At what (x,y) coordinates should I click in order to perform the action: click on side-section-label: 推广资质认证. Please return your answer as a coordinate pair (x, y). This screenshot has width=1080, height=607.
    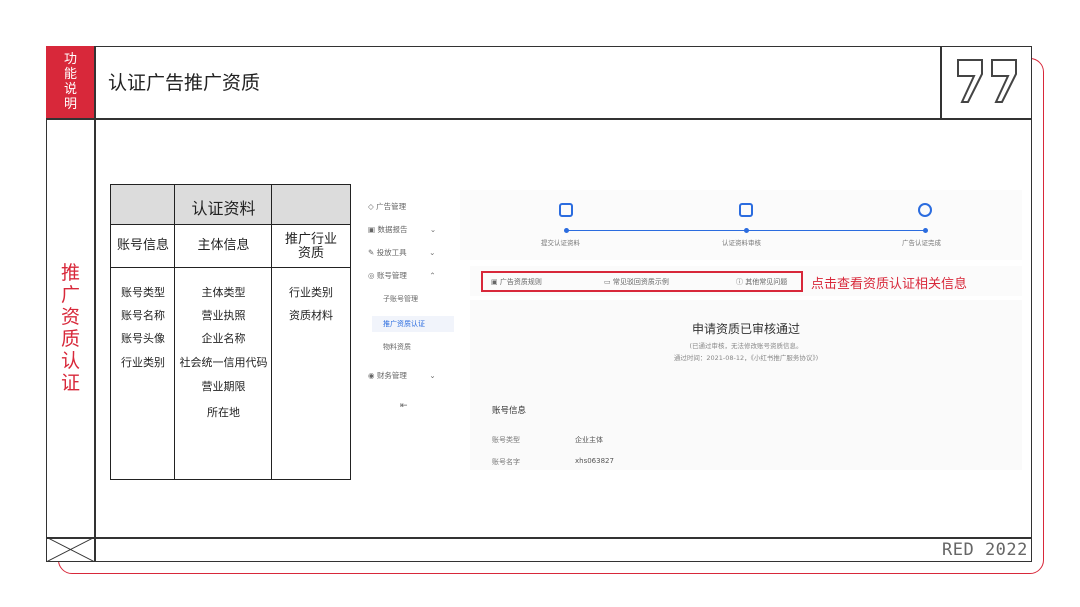
    Looking at the image, I should click on (70, 328).